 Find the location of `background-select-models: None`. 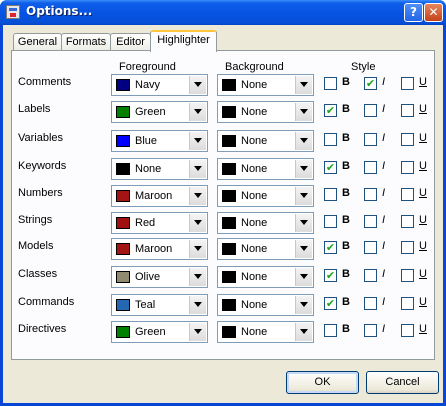

background-select-models: None is located at coordinates (265, 249).